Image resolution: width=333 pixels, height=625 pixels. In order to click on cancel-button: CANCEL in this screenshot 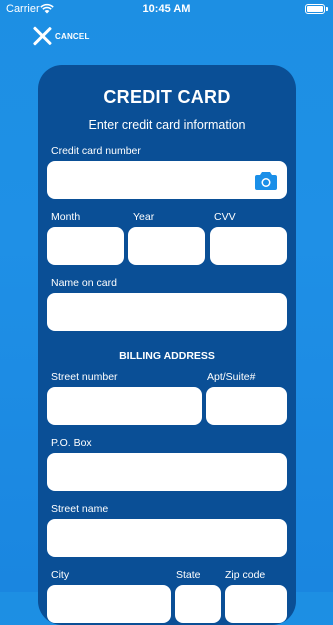, I will do `click(61, 36)`.